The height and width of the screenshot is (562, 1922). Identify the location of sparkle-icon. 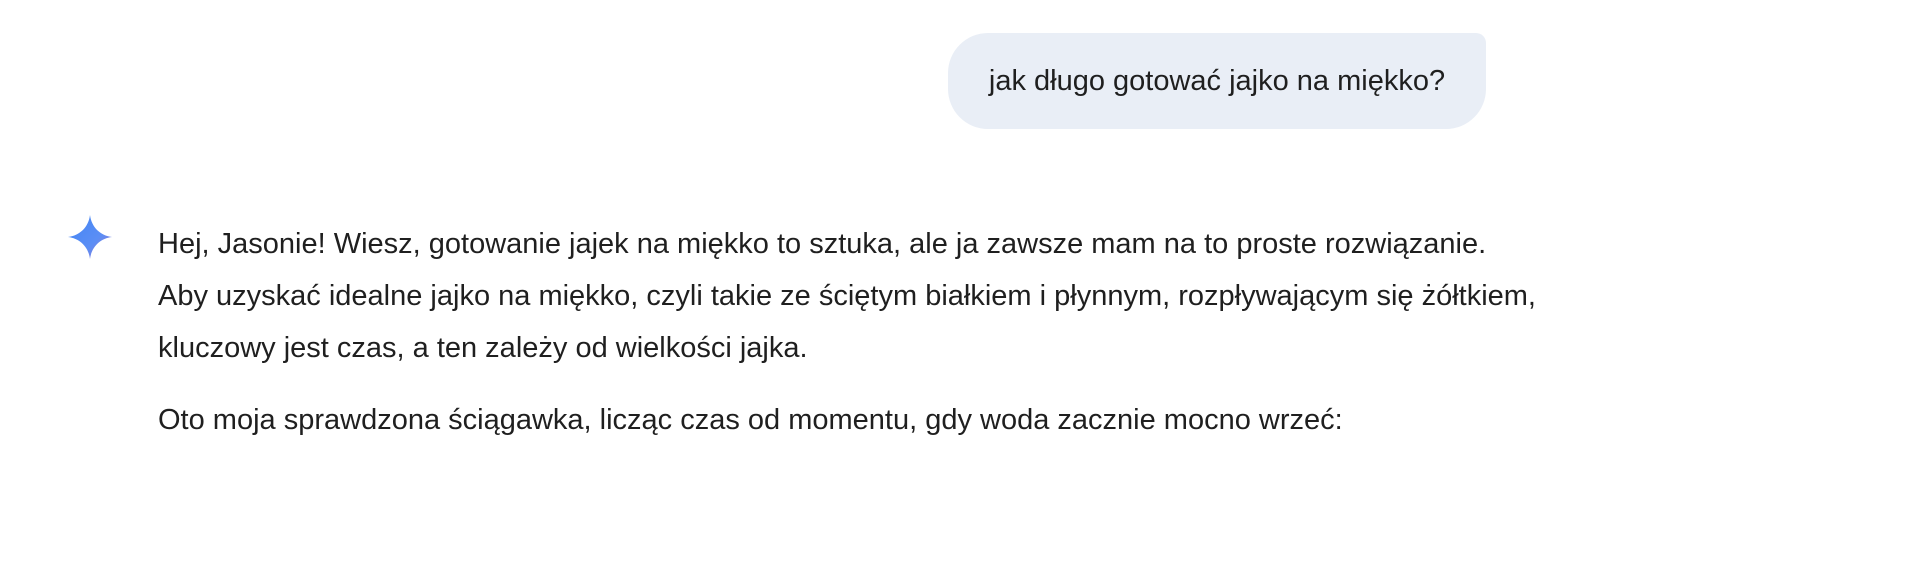
(90, 237).